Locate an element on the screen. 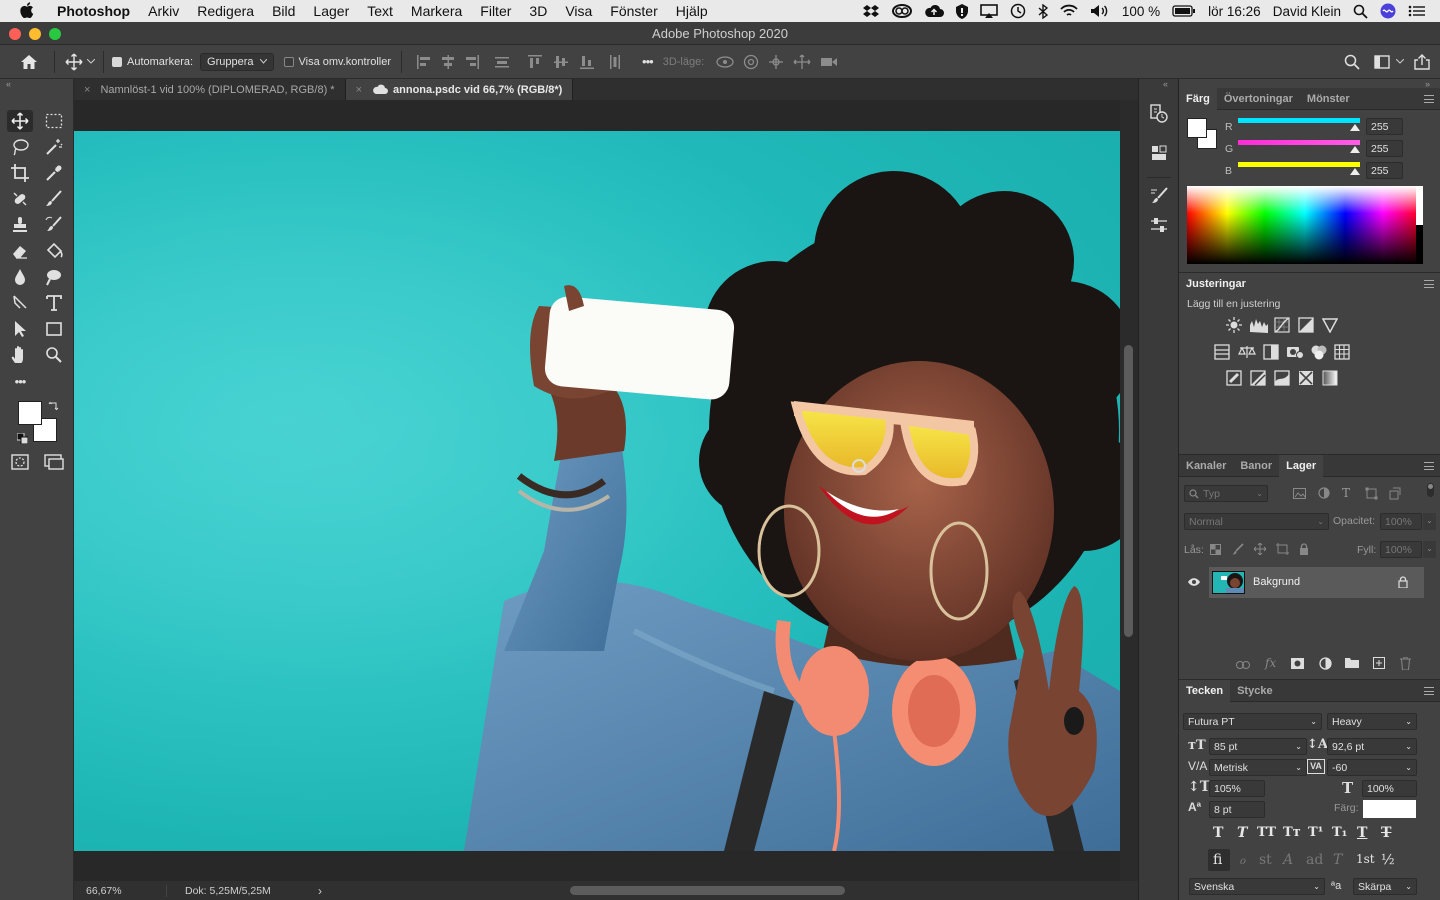 The height and width of the screenshot is (900, 1440). layer-filter-dropdown: Typ ⌄ is located at coordinates (1226, 493).